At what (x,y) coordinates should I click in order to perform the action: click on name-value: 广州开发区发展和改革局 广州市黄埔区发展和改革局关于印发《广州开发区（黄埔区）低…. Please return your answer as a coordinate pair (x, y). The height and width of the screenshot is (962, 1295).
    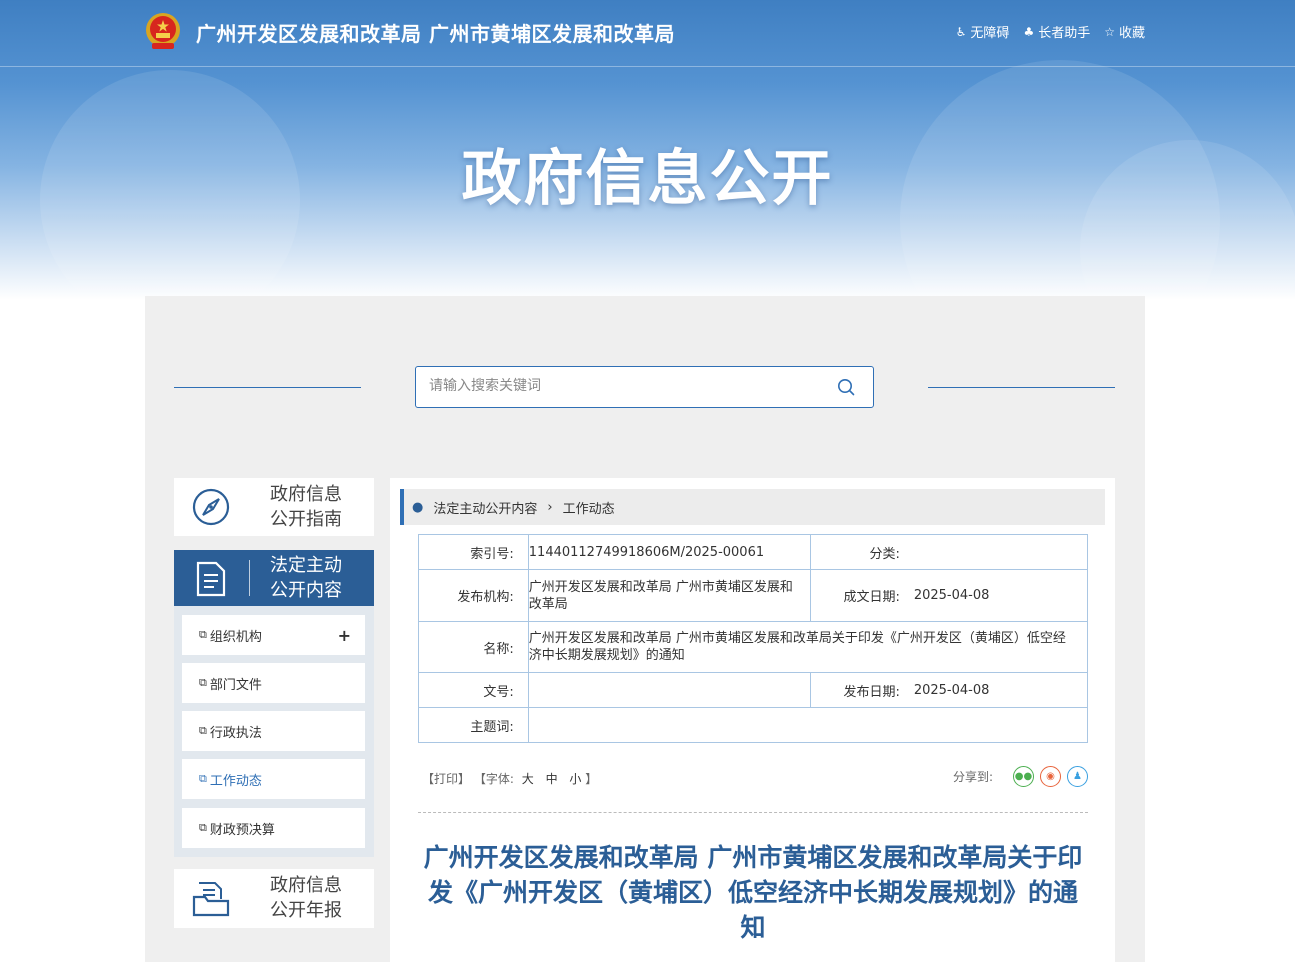
    Looking at the image, I should click on (808, 647).